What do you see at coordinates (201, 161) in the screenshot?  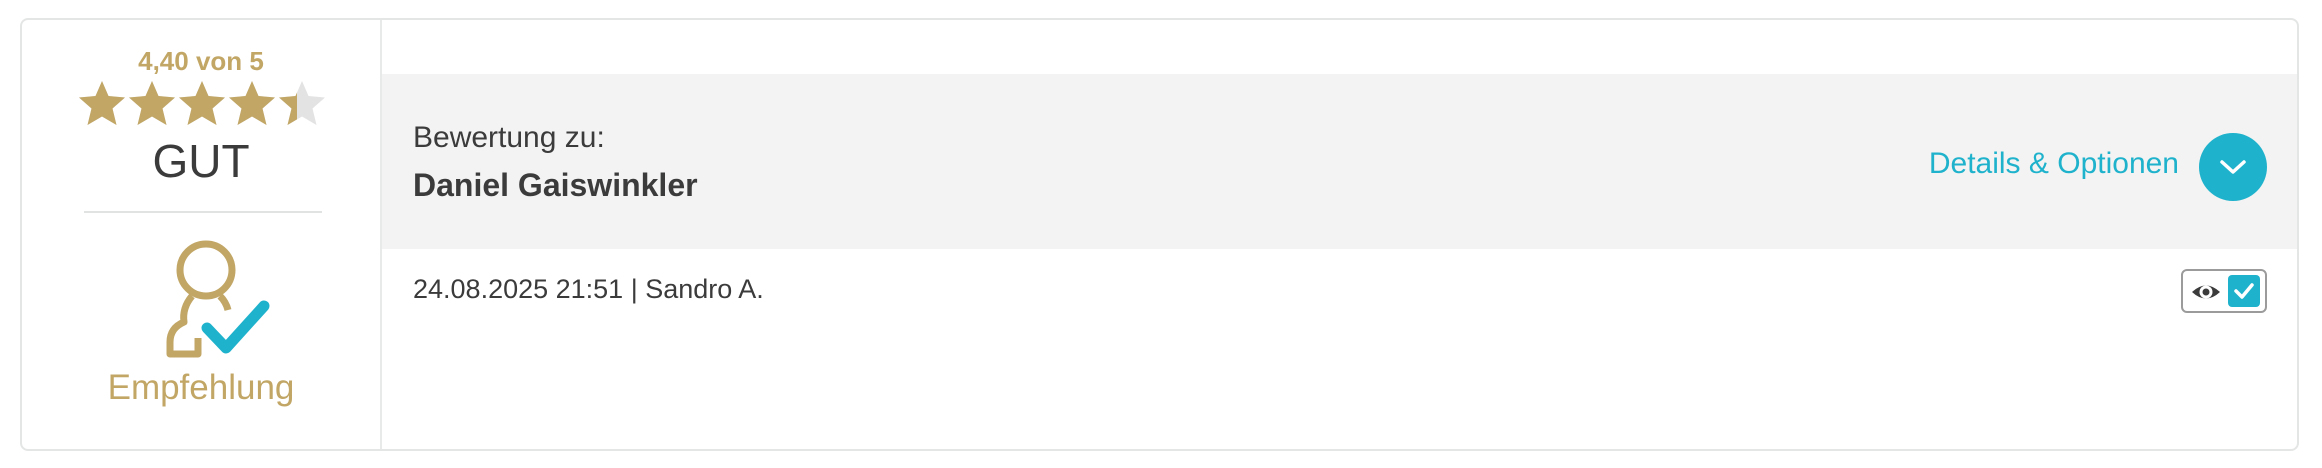 I see `rating-grade: GUT` at bounding box center [201, 161].